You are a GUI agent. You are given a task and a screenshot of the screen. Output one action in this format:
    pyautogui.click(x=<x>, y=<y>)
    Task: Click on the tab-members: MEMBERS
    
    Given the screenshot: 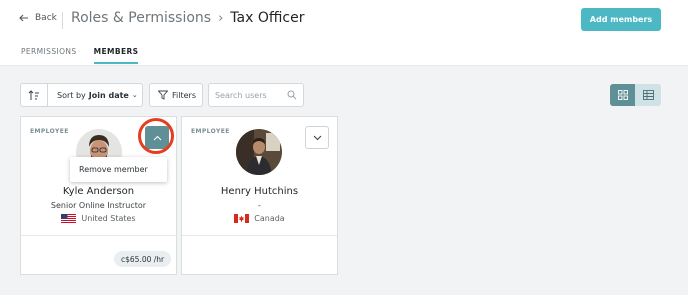 What is the action you would take?
    pyautogui.click(x=116, y=55)
    